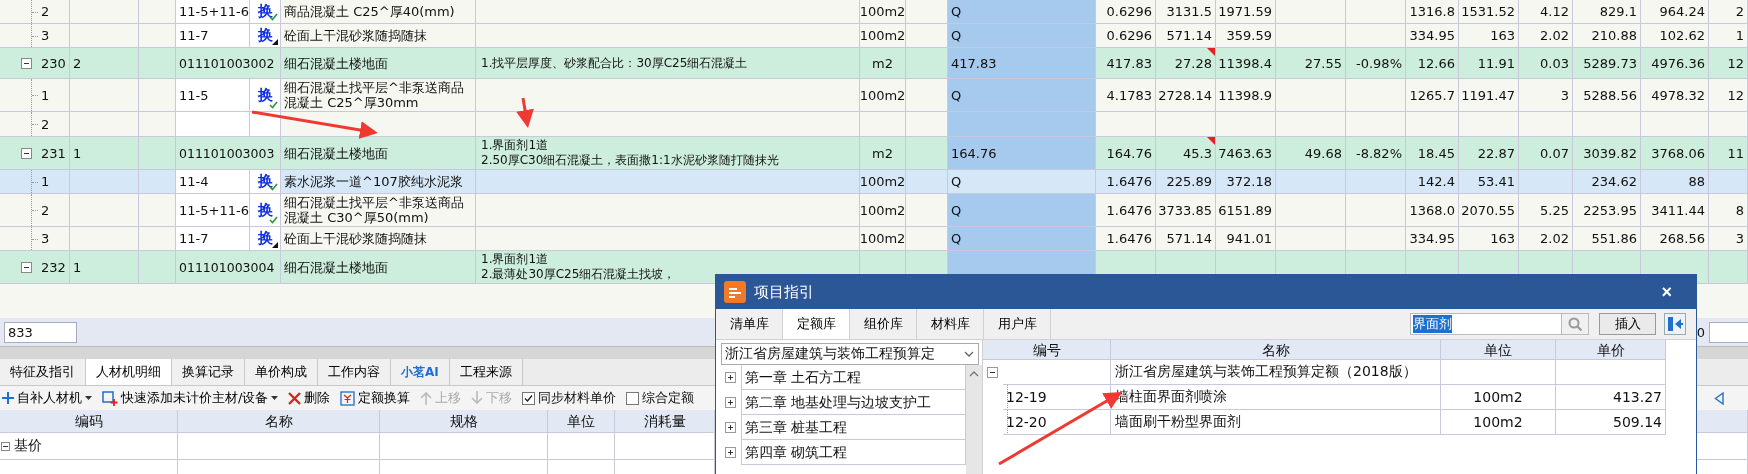 This screenshot has height=474, width=1748. Describe the element at coordinates (1735, 153) in the screenshot. I see `table-cell: 11` at that location.